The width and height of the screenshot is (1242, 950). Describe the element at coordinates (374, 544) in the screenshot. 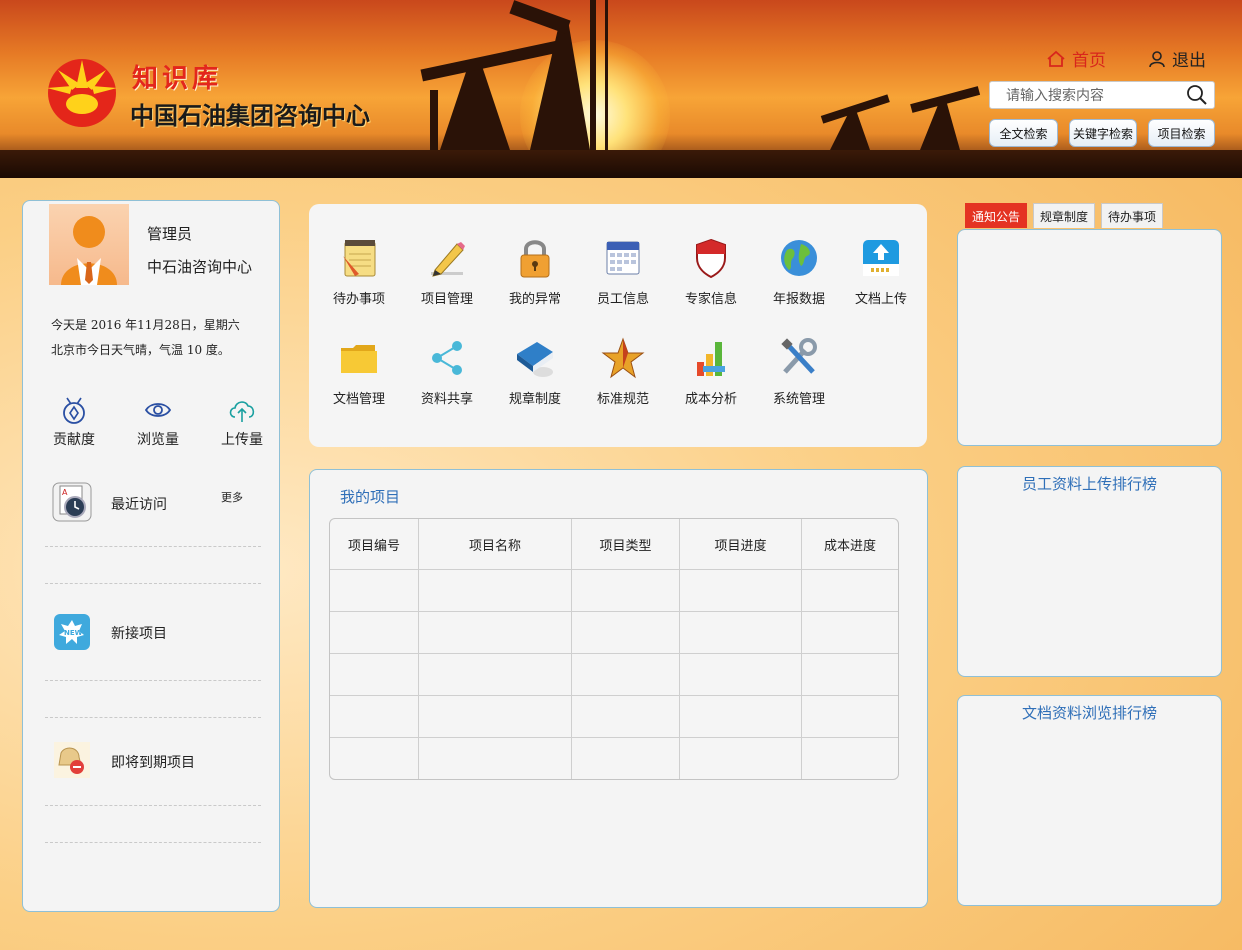

I see `column-header: 项目编号` at that location.